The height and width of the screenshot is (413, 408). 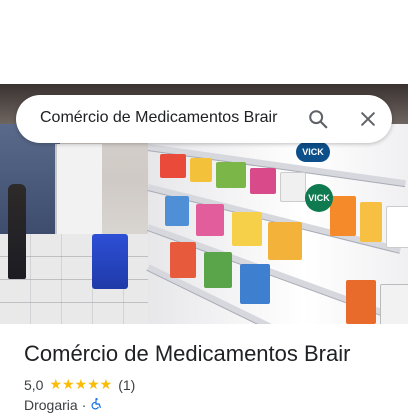 I want to click on close-icon, so click(x=368, y=119).